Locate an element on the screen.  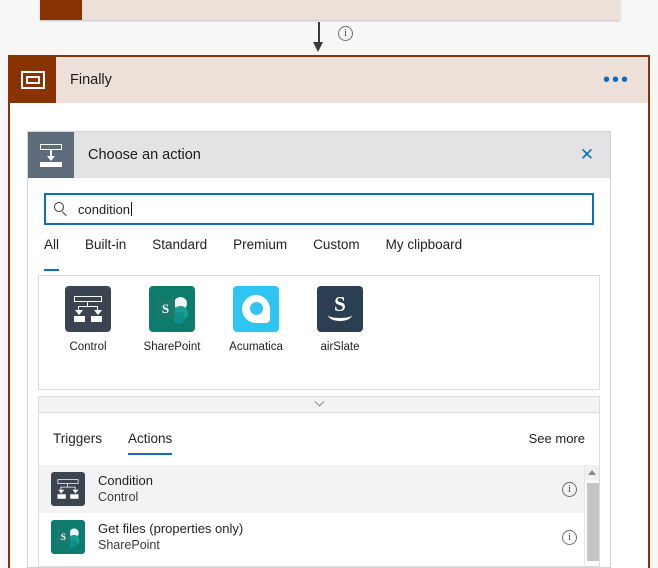
see-more-link: See more is located at coordinates (557, 438).